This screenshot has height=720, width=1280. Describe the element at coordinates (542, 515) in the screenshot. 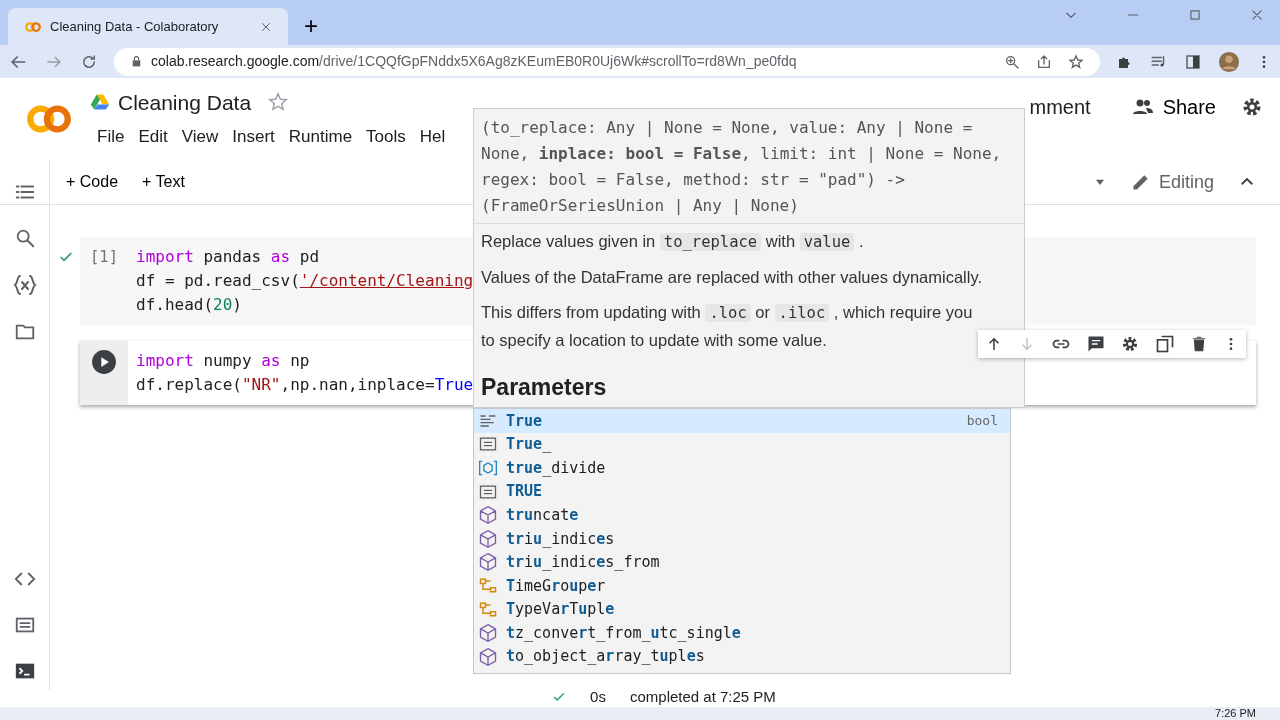

I see `completion-label: truncate` at that location.